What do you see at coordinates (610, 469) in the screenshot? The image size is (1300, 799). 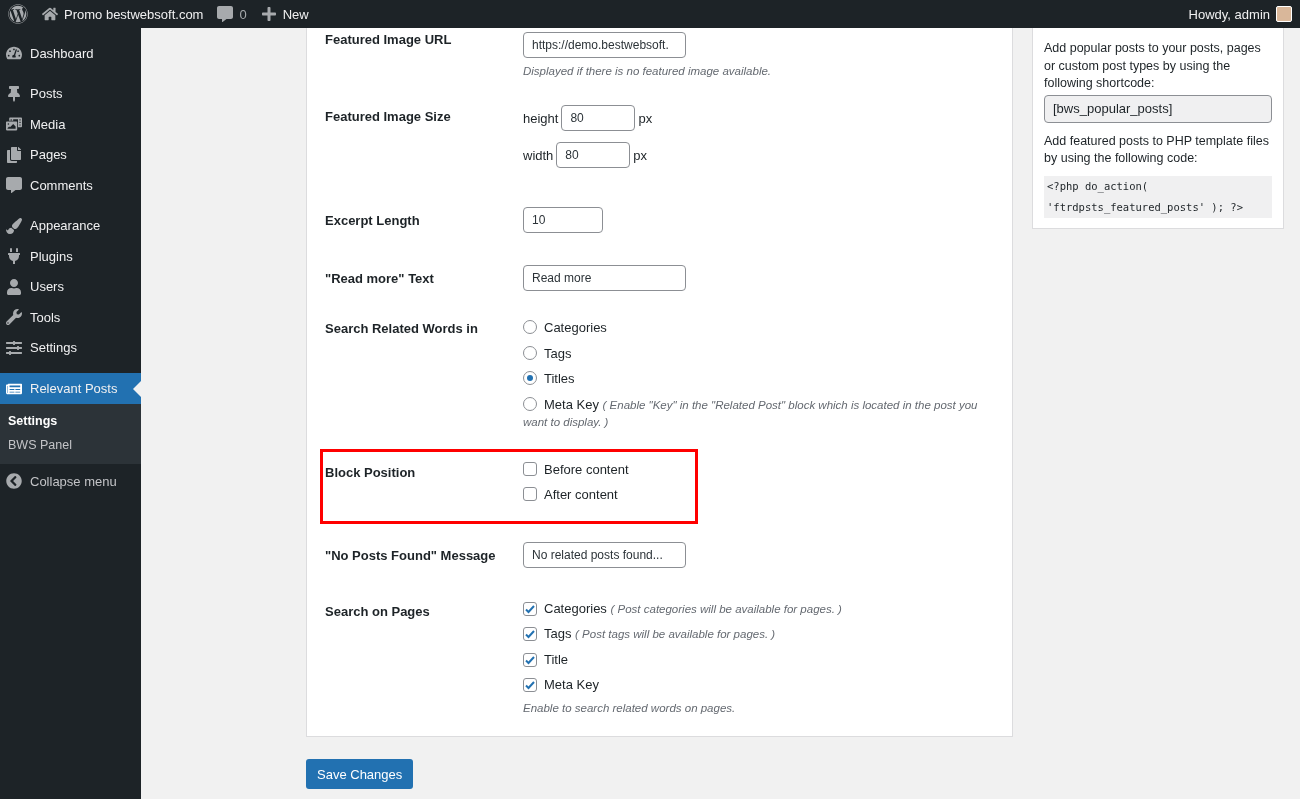 I see `checkbox-option: Before content` at bounding box center [610, 469].